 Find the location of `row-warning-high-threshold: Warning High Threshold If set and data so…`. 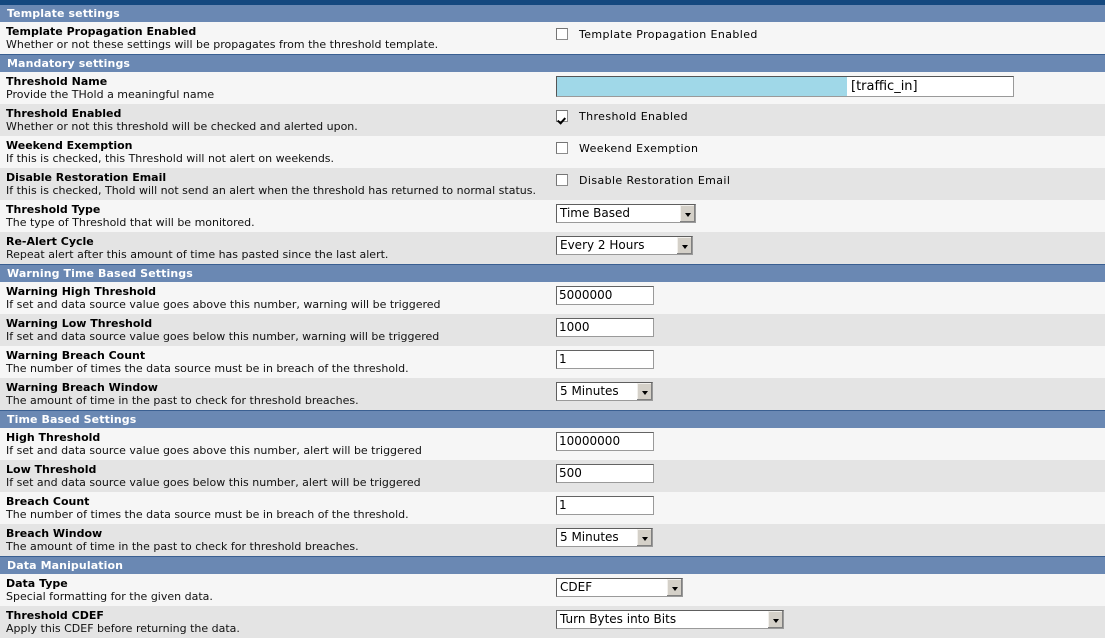

row-warning-high-threshold: Warning High Threshold If set and data so… is located at coordinates (552, 298).